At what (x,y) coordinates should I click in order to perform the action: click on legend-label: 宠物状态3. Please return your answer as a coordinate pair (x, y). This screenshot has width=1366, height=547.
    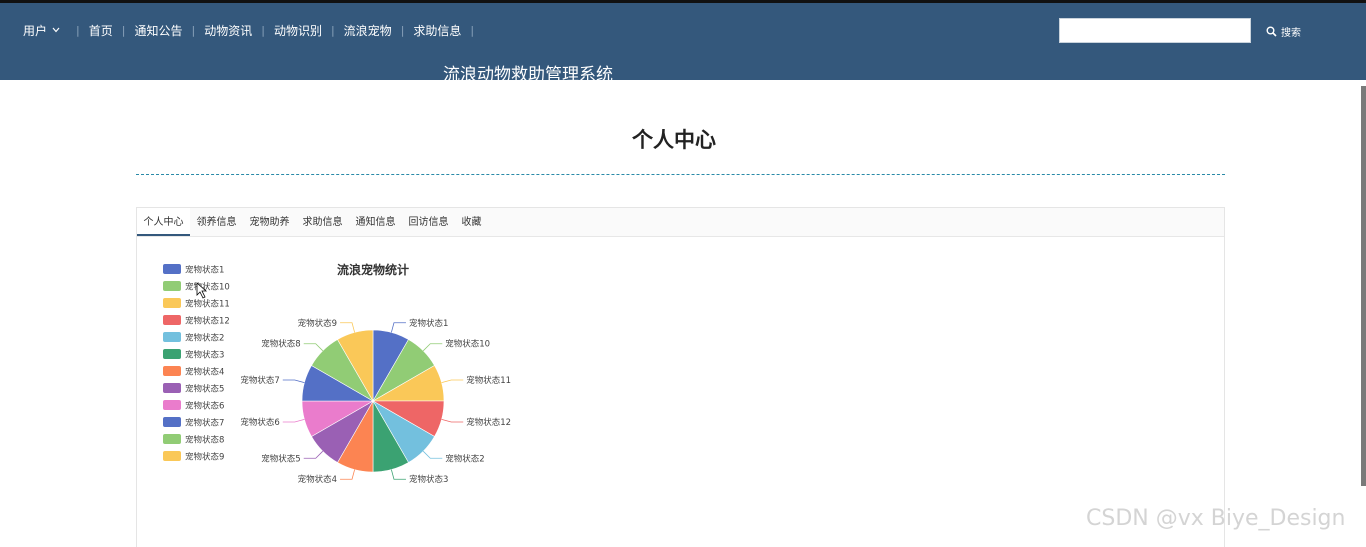
    Looking at the image, I should click on (204, 355).